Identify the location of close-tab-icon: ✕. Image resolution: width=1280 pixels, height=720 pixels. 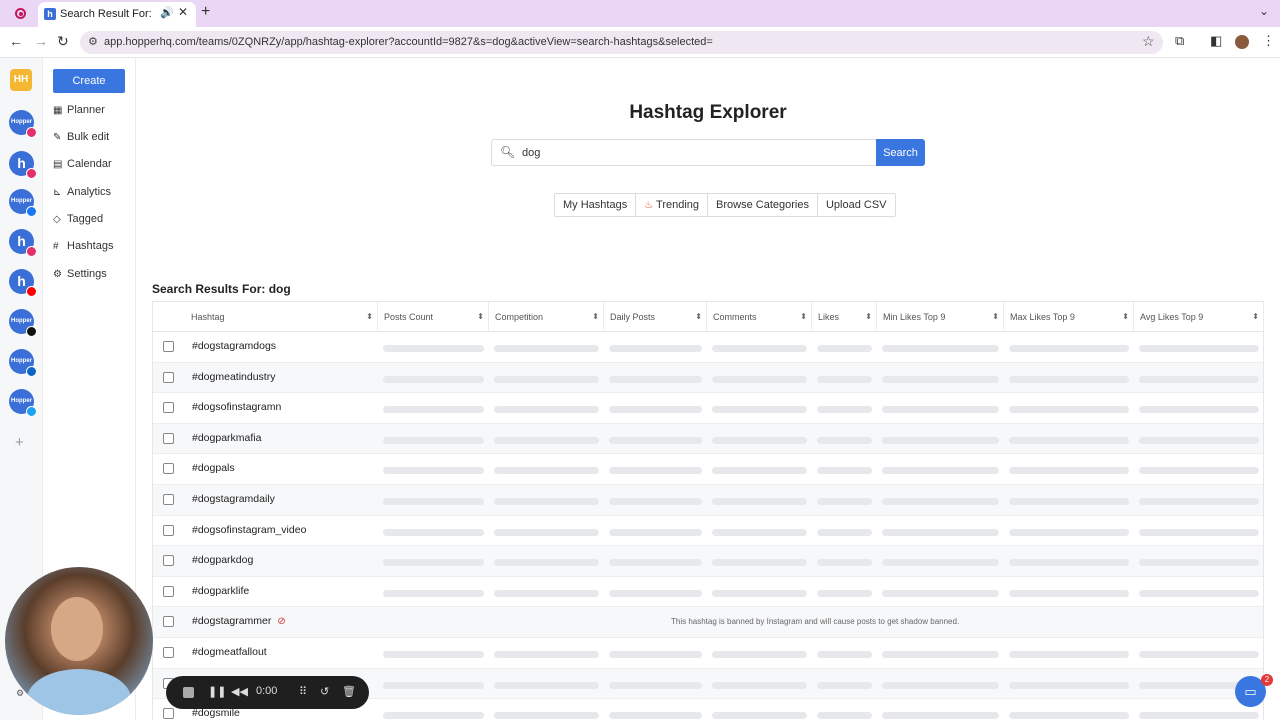
(183, 12).